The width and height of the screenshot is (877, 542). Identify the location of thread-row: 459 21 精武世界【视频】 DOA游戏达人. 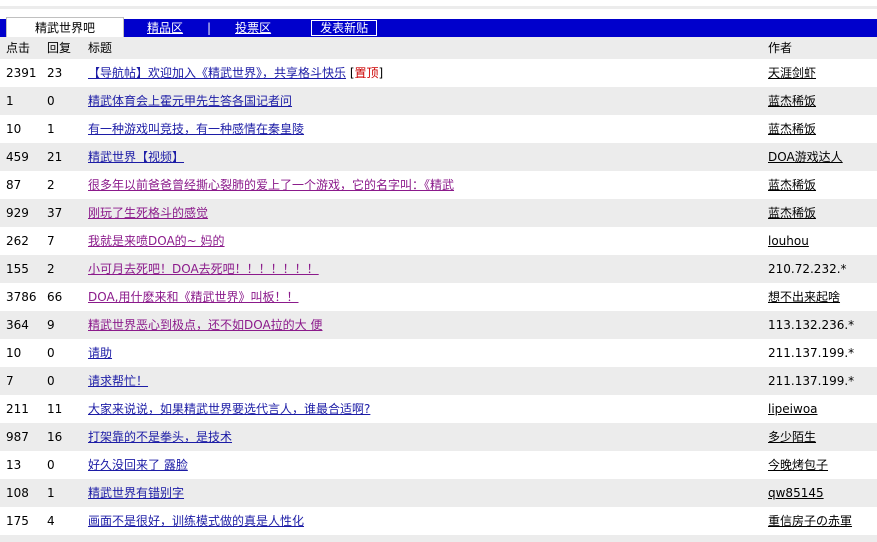
(438, 157).